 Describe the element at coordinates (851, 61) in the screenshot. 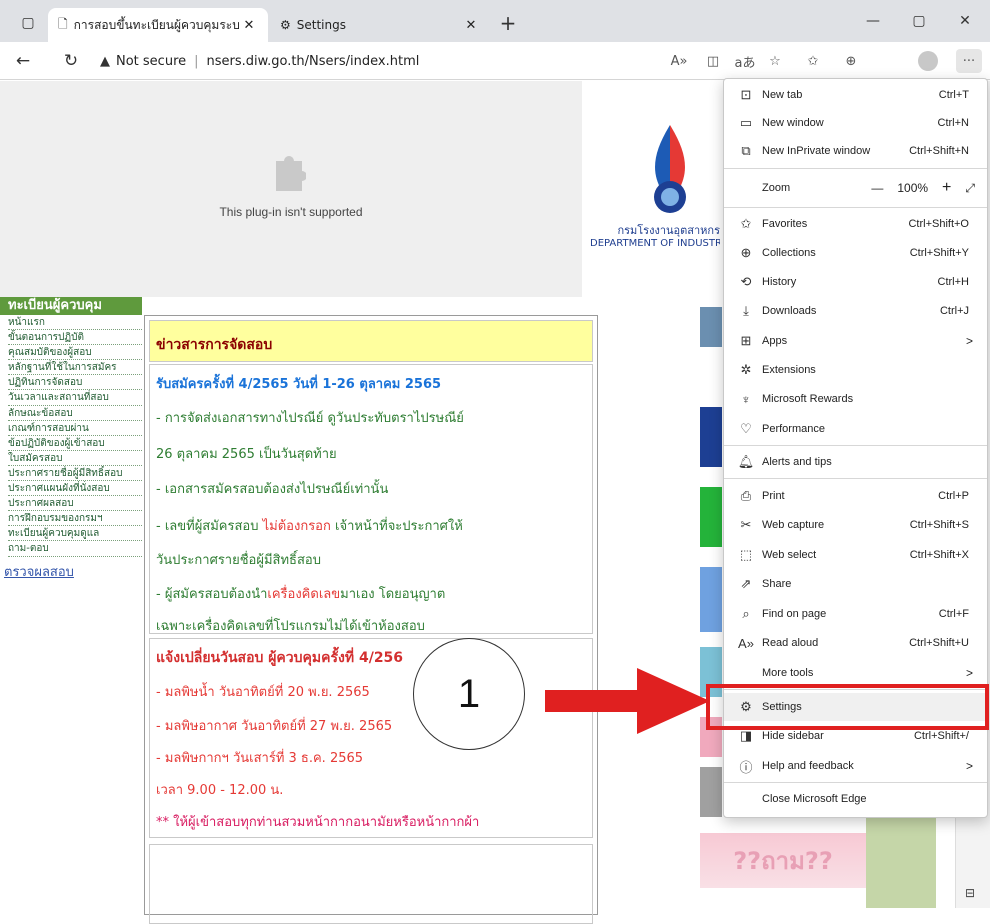

I see `collections-icon: ⊕` at that location.